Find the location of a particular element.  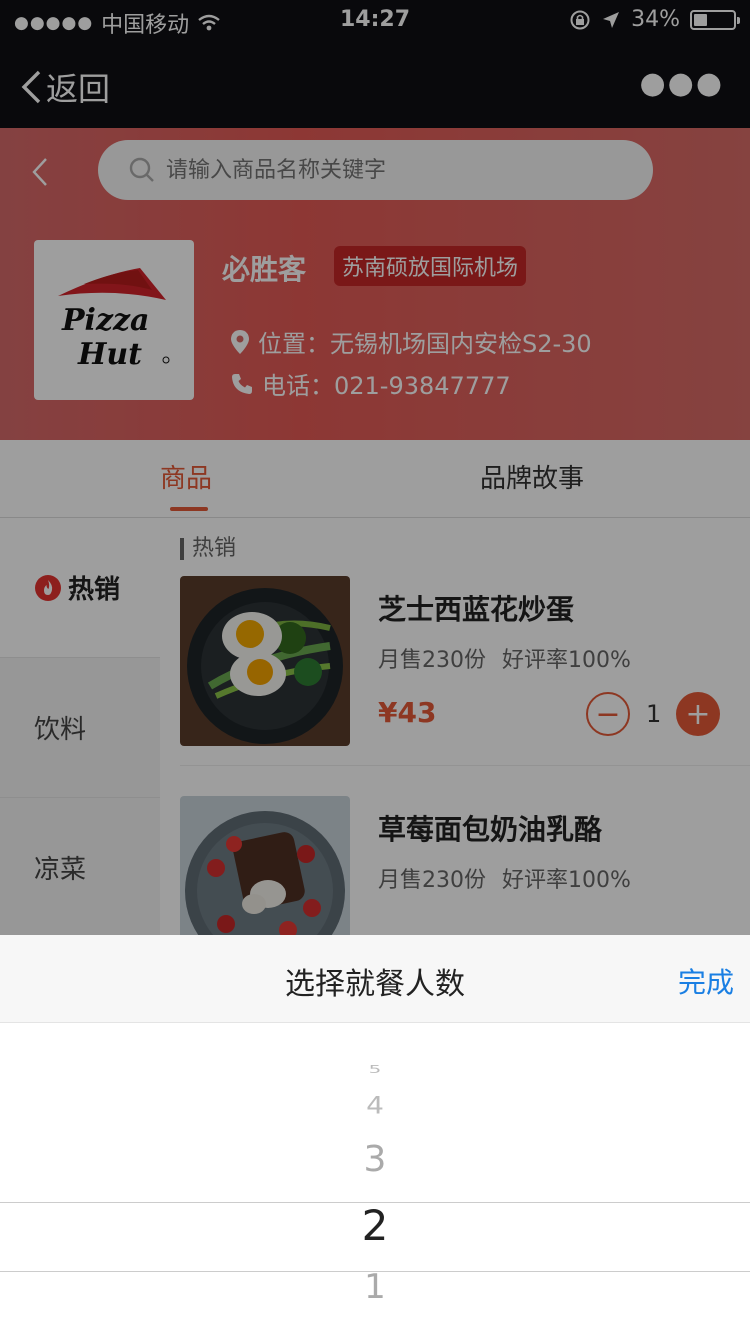

picker-option-selected: 2 is located at coordinates (375, 1225).